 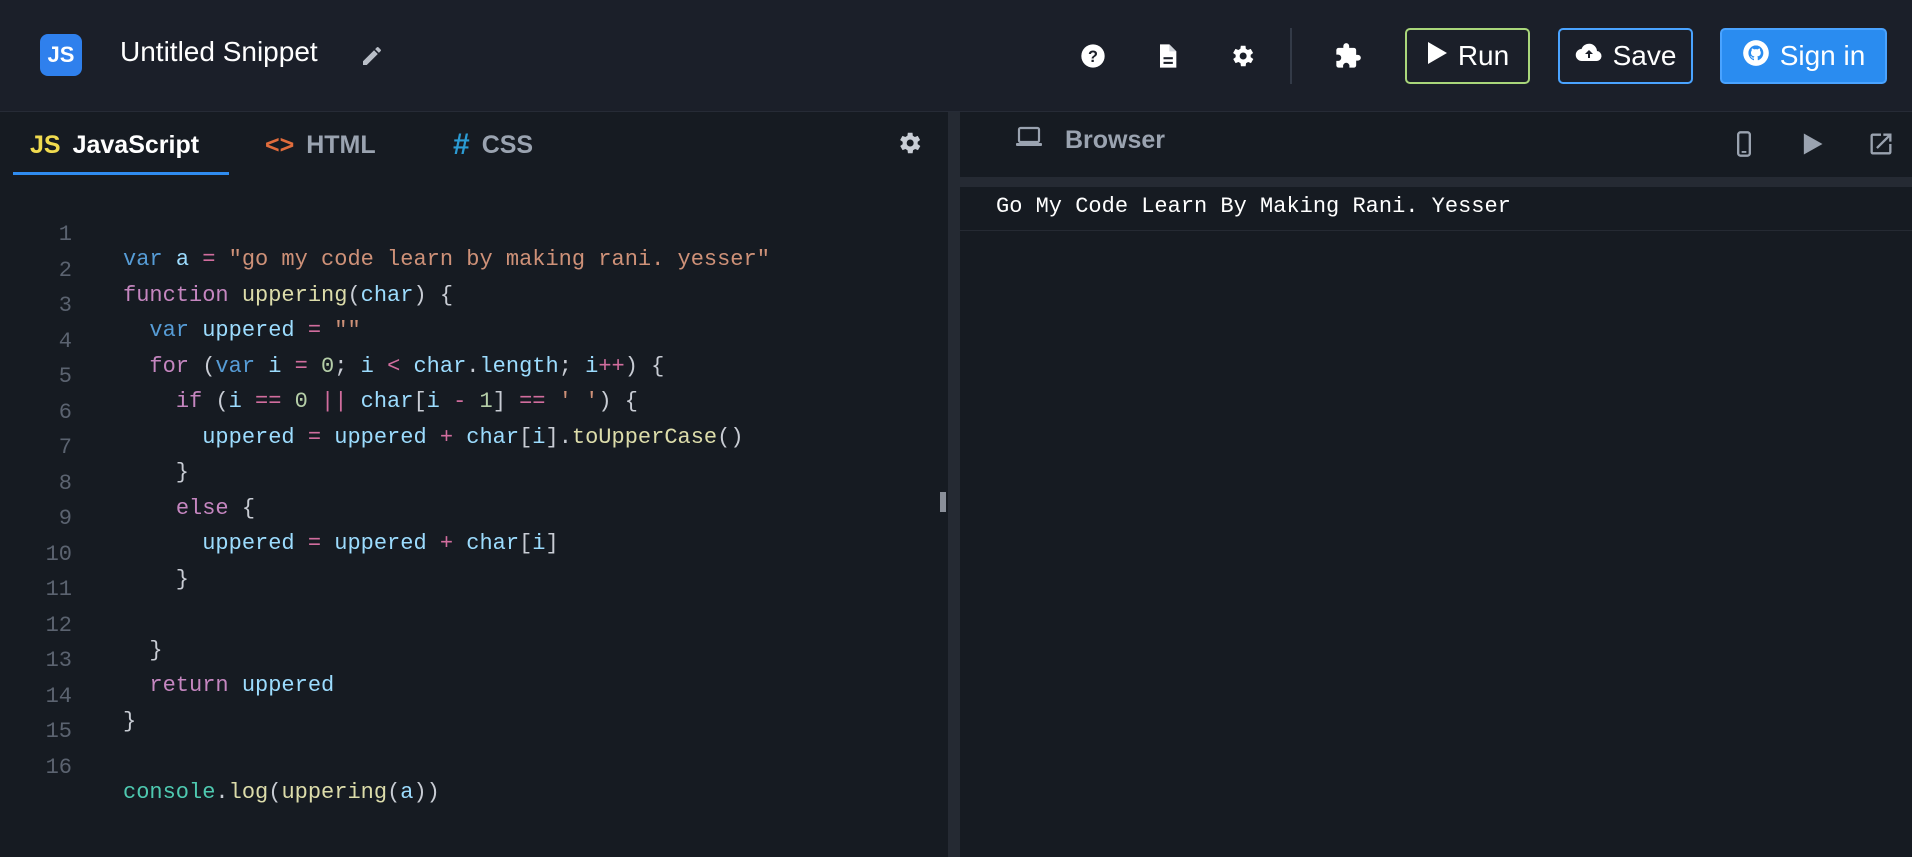 I want to click on help-icon: ?, so click(x=1093, y=56).